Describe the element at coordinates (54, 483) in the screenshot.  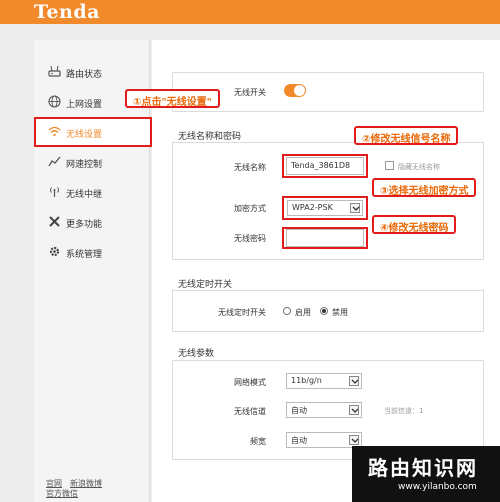
I see `footer-link-website: 官网` at that location.